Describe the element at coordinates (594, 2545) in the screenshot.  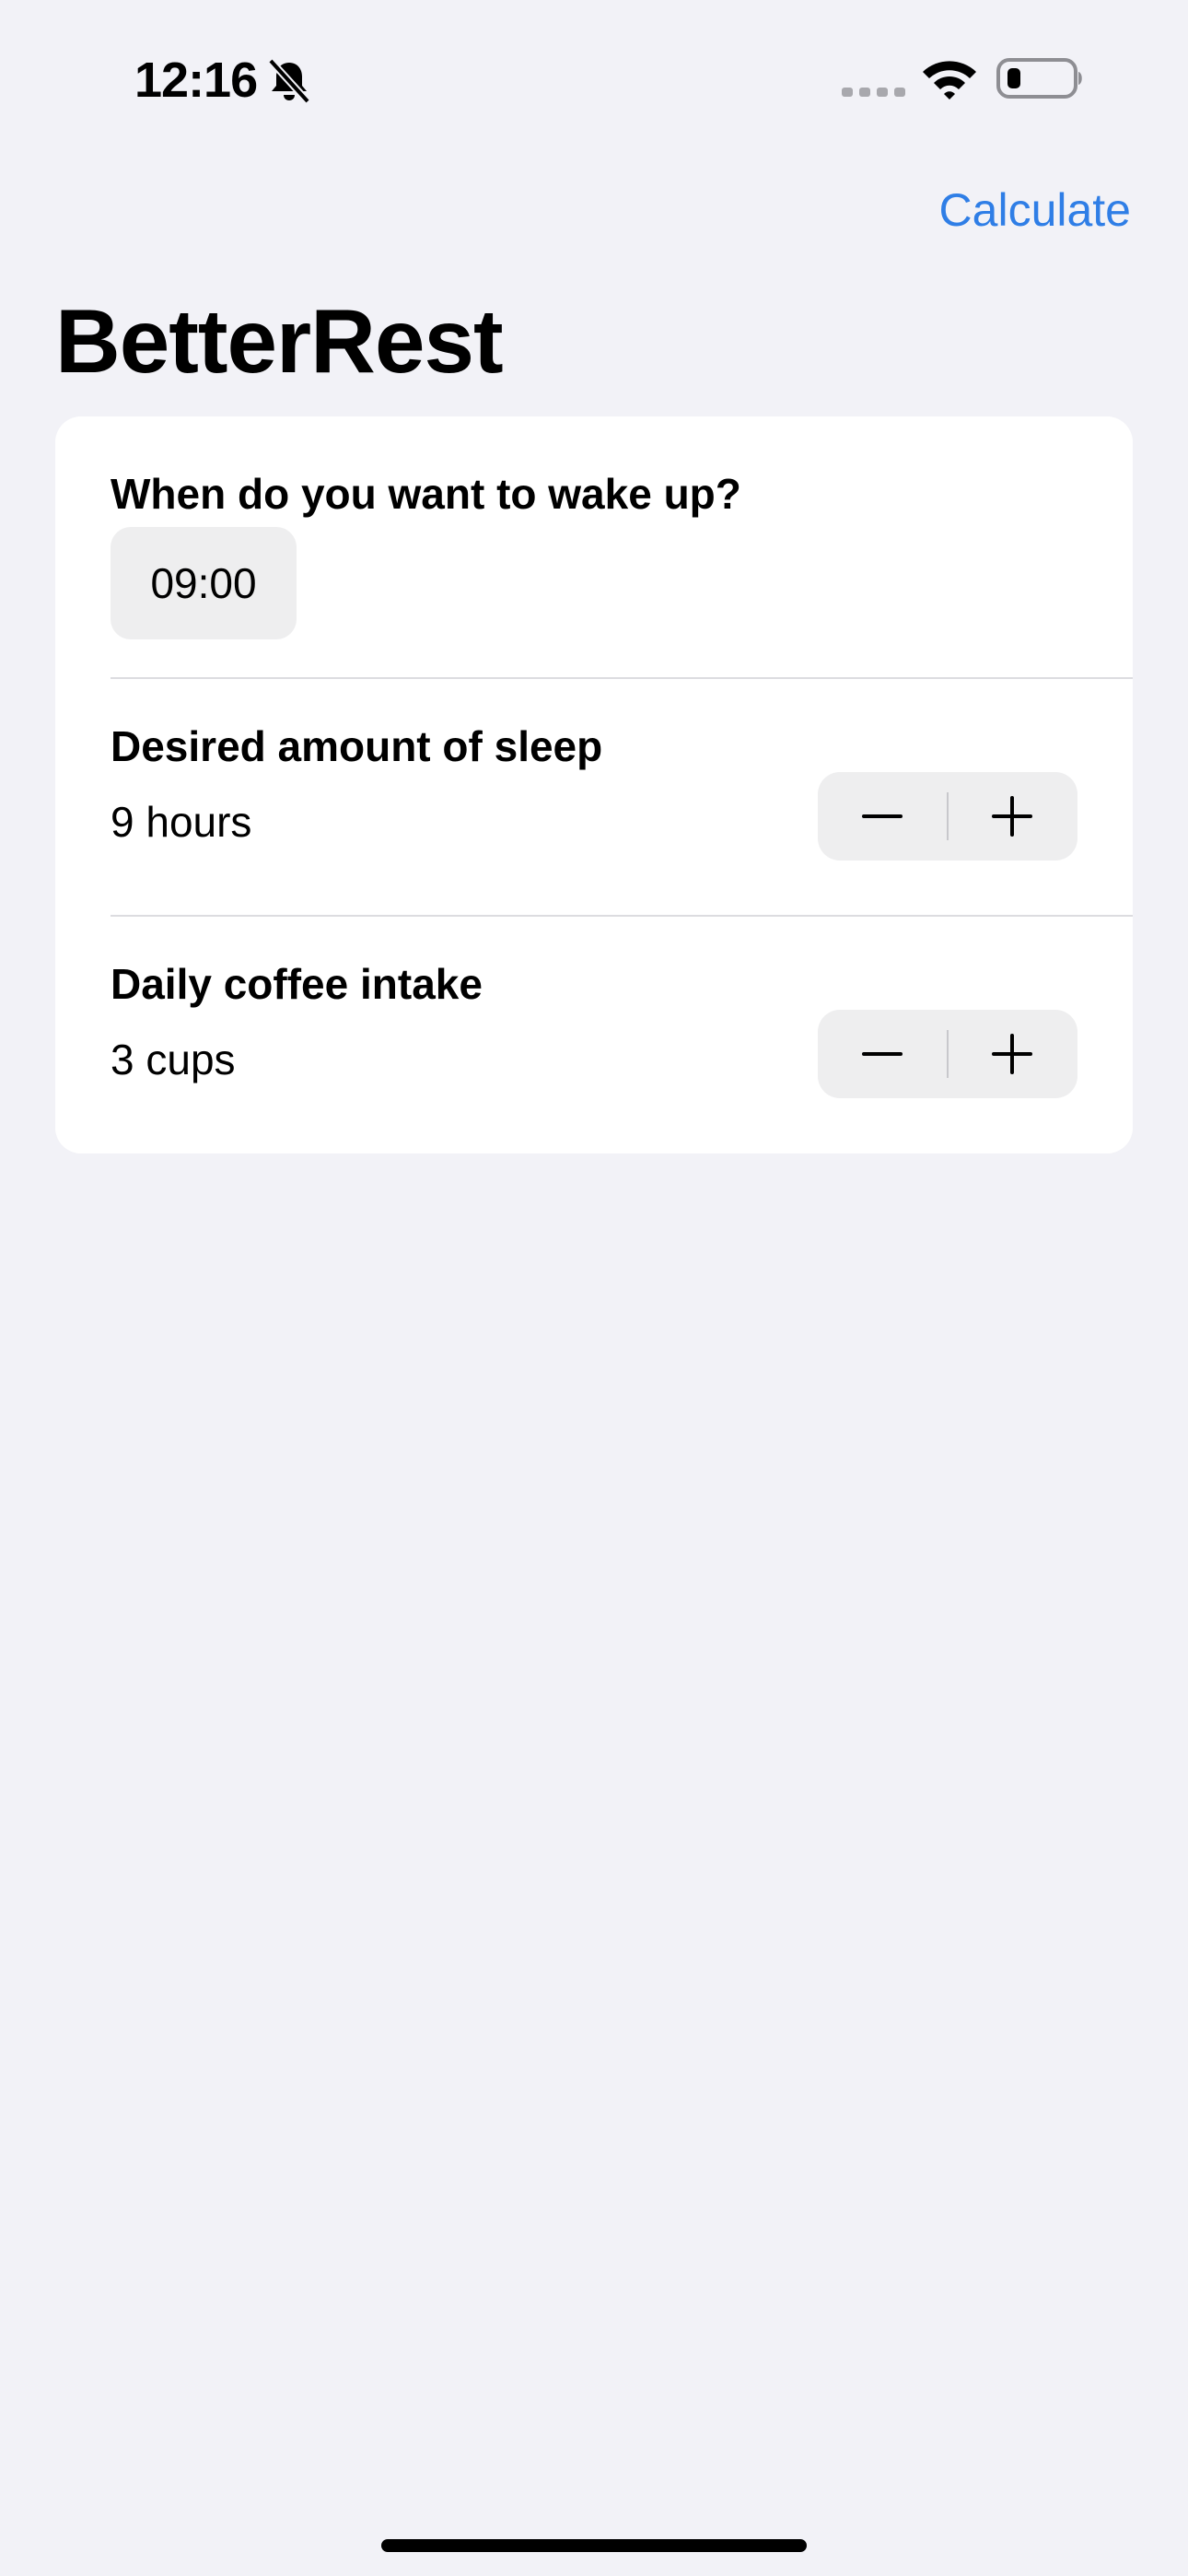
I see `home-indicator` at that location.